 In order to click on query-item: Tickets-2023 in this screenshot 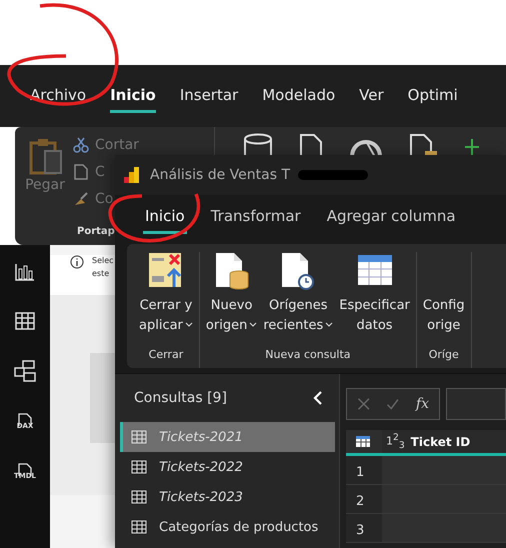, I will do `click(227, 497)`.